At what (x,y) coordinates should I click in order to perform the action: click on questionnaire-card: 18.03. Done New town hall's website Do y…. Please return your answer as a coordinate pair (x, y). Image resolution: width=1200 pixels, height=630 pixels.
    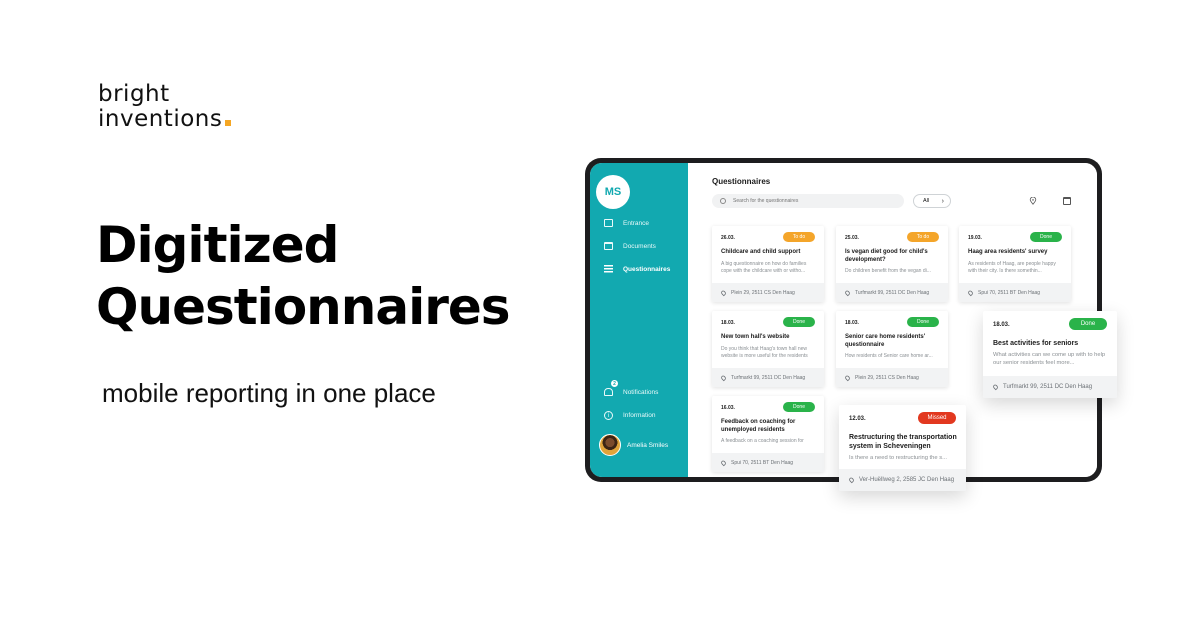
    Looking at the image, I should click on (768, 349).